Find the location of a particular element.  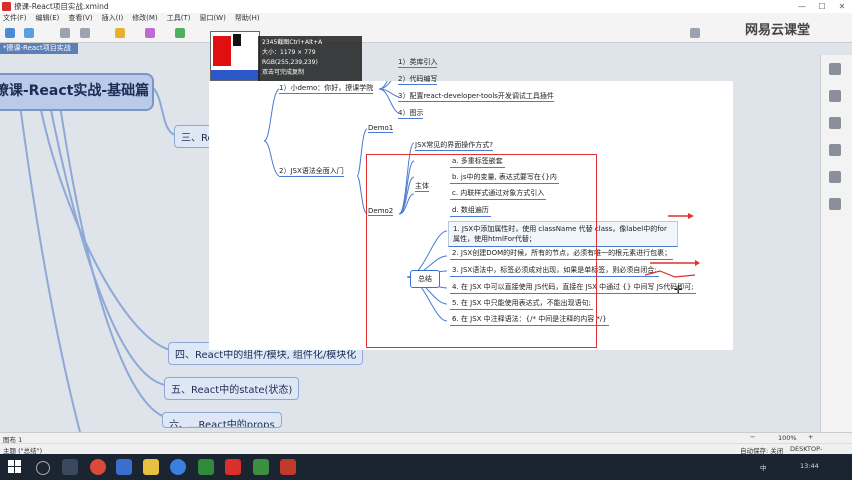

folder-icon is located at coordinates (151, 467).